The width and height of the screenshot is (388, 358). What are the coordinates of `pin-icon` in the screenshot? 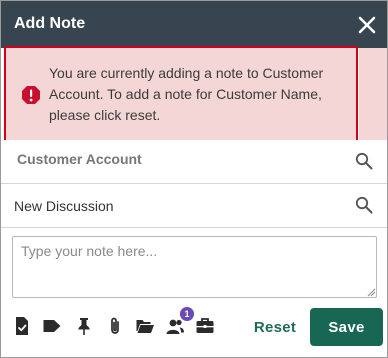 It's located at (84, 326).